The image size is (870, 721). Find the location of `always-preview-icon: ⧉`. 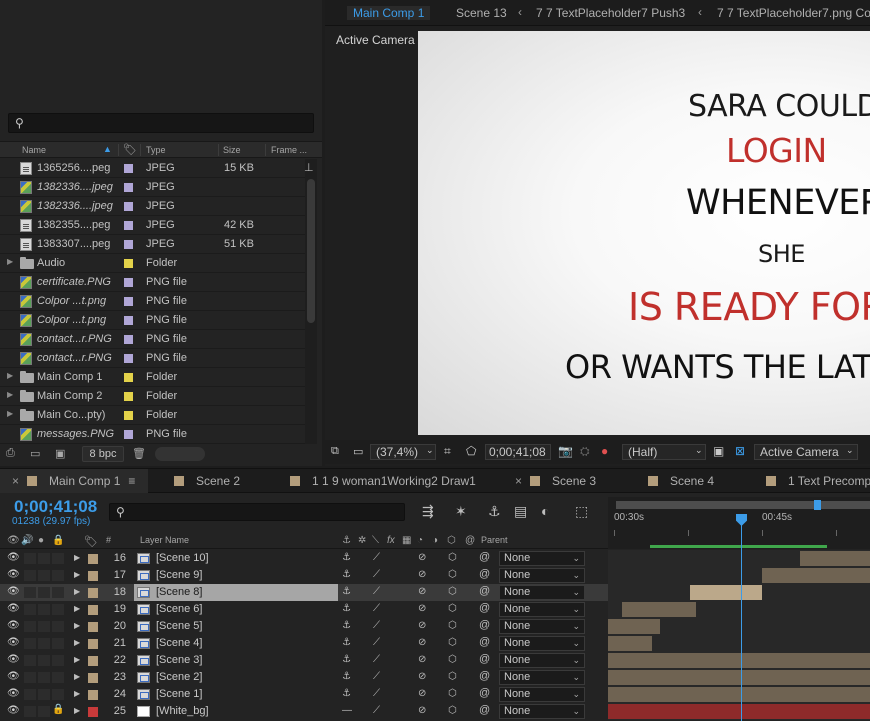

always-preview-icon: ⧉ is located at coordinates (335, 451).